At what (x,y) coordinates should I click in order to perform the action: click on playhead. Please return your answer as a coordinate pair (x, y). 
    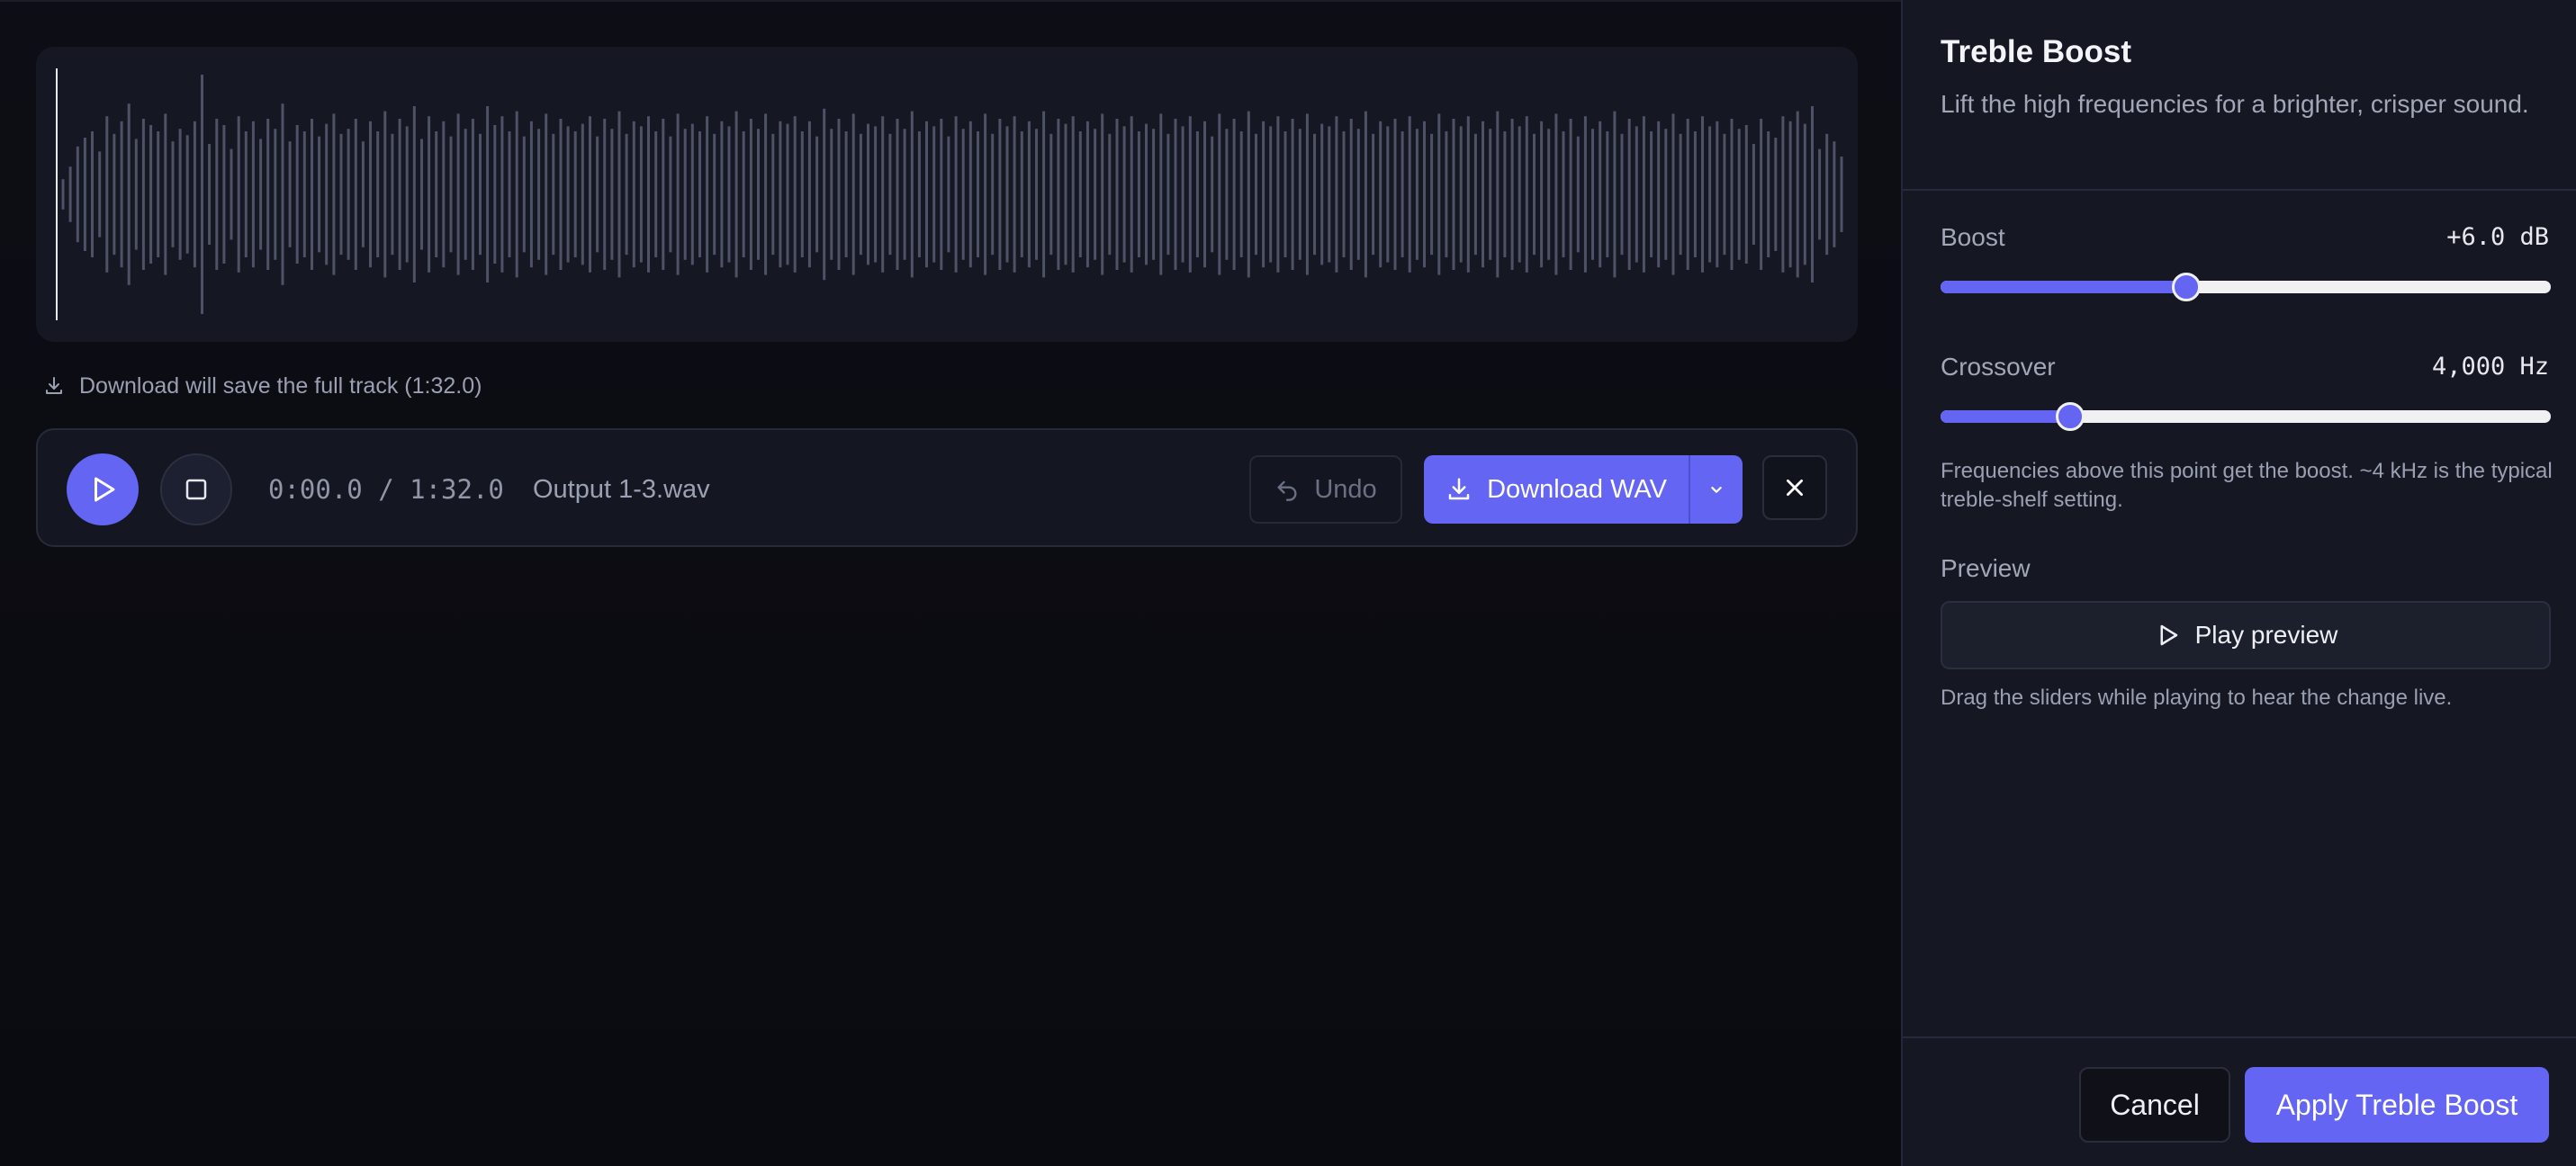
    Looking at the image, I should click on (57, 194).